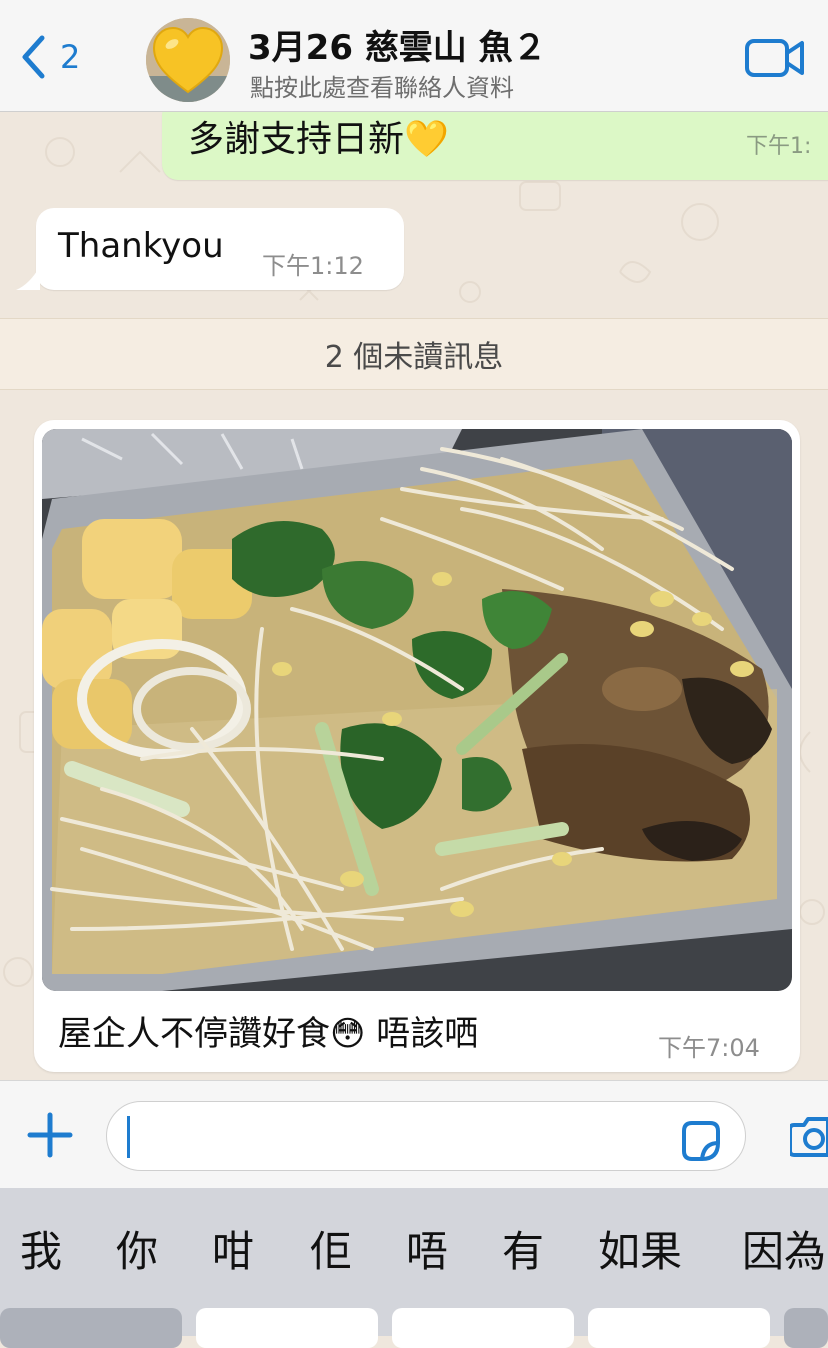  Describe the element at coordinates (50, 57) in the screenshot. I see `back-button: 2` at that location.